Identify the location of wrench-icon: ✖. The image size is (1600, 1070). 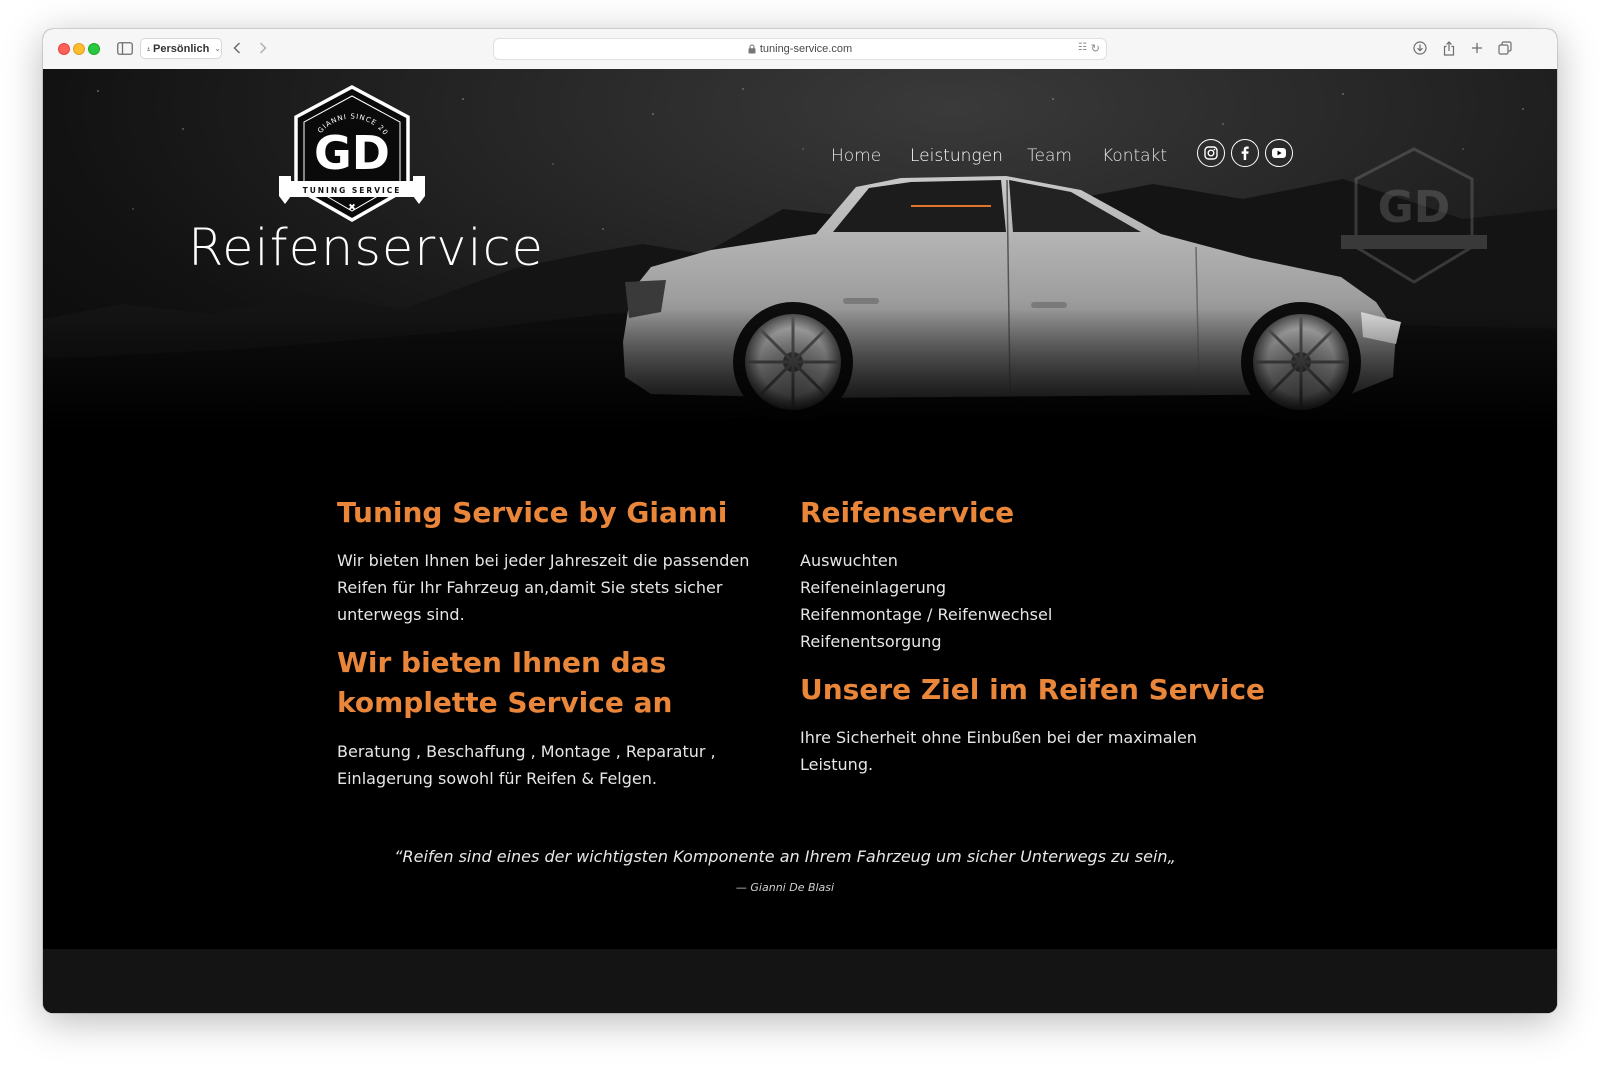
(352, 208).